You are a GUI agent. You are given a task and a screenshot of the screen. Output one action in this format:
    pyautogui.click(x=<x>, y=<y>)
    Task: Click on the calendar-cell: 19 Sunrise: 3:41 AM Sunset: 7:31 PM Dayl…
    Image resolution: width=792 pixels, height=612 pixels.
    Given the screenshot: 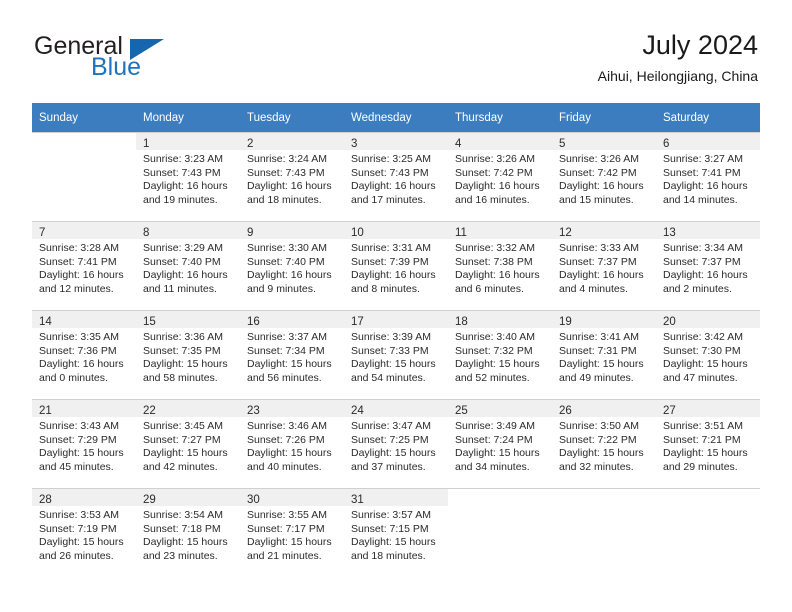 What is the action you would take?
    pyautogui.click(x=604, y=355)
    